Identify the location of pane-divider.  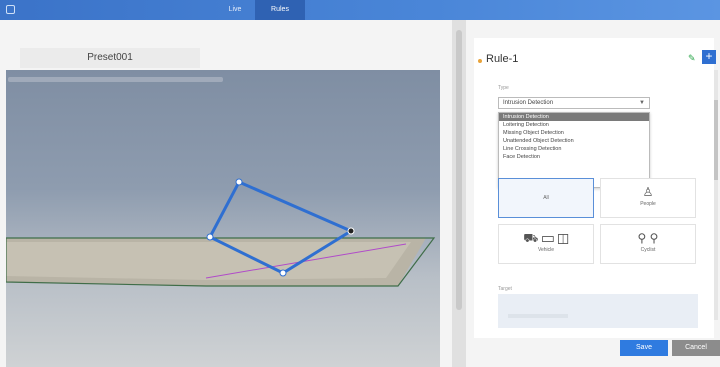
(459, 193).